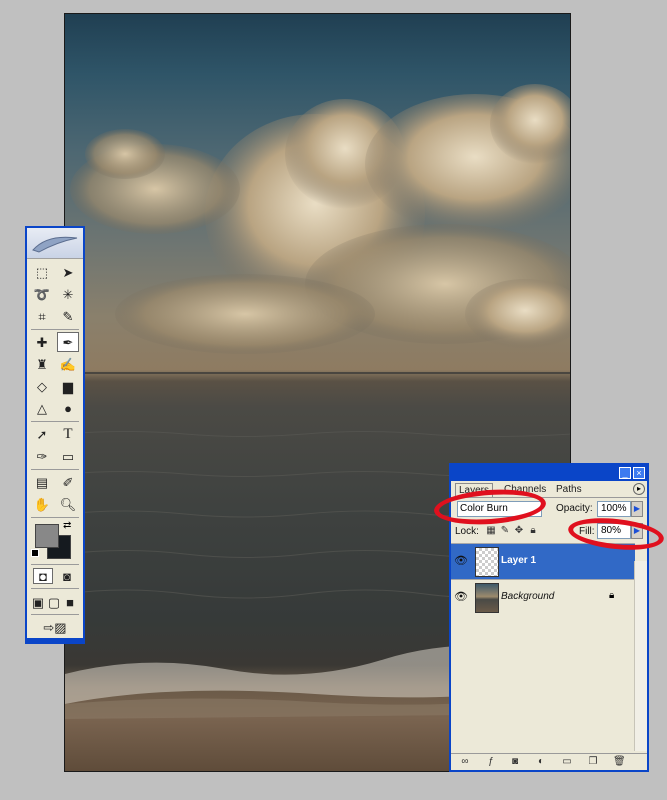  I want to click on hand-icon: ✋, so click(42, 504).